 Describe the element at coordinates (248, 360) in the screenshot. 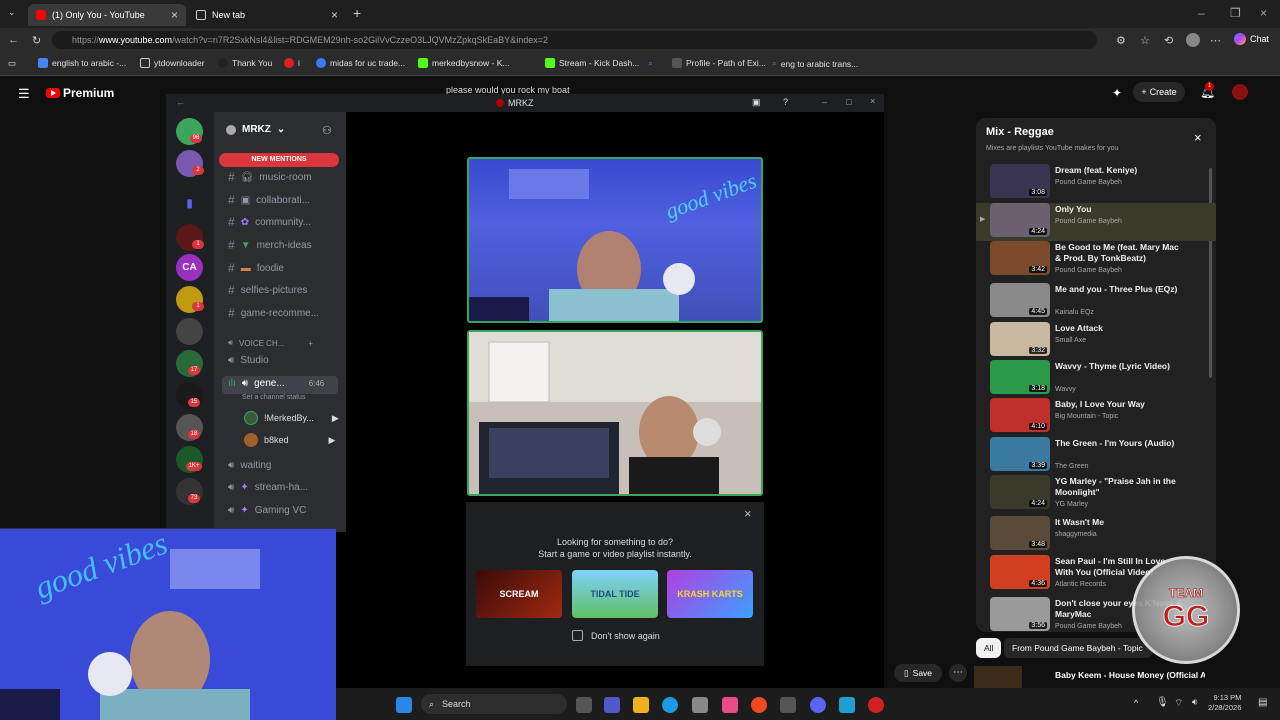

I see `voice-channel-studio: 🔊︎ Studio` at that location.